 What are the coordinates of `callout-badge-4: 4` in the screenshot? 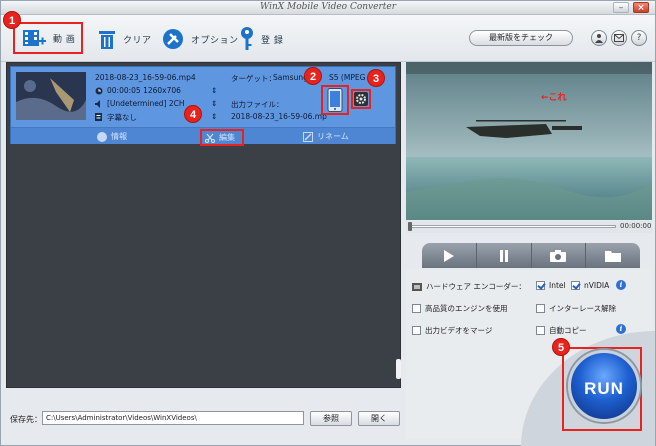 It's located at (193, 114).